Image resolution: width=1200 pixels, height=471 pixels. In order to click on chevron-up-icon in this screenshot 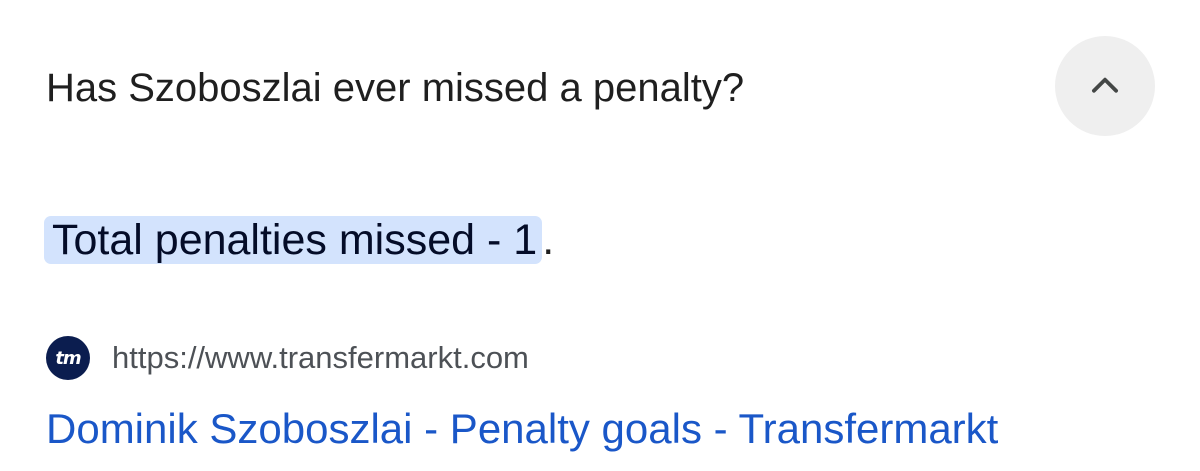, I will do `click(1105, 85)`.